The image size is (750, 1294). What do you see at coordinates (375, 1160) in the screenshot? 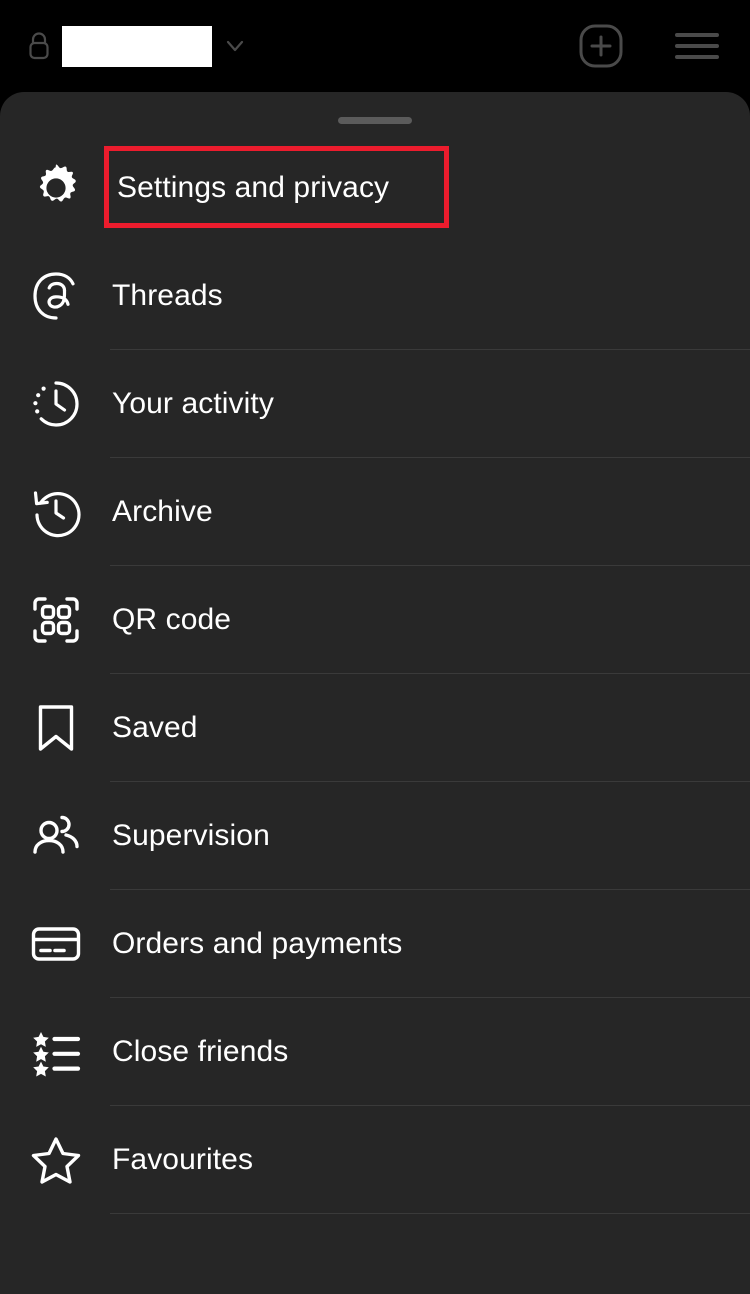
I see `menu-item-favourites: Favourites` at bounding box center [375, 1160].